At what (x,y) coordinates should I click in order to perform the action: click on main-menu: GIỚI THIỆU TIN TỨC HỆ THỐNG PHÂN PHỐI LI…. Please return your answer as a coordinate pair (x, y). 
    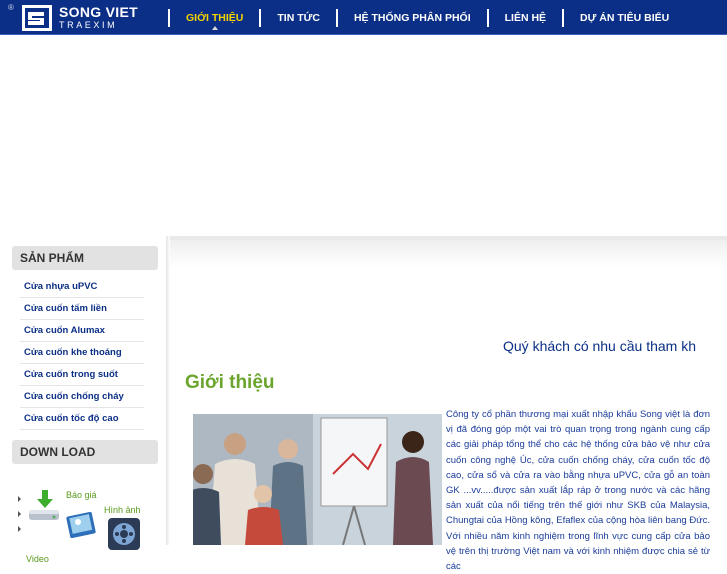
    Looking at the image, I should click on (426, 17).